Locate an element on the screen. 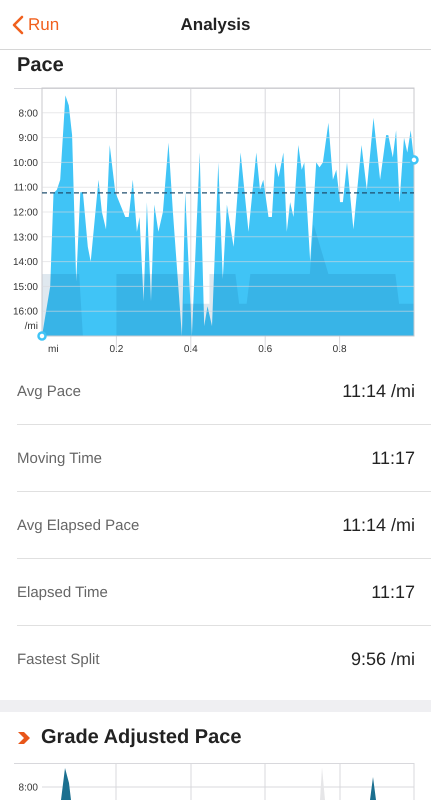 The image size is (431, 800). screen-title: Analysis is located at coordinates (215, 24).